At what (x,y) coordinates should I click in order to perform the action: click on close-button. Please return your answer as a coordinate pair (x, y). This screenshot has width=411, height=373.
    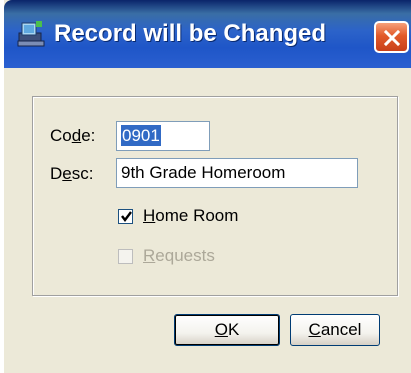
    Looking at the image, I should click on (391, 37).